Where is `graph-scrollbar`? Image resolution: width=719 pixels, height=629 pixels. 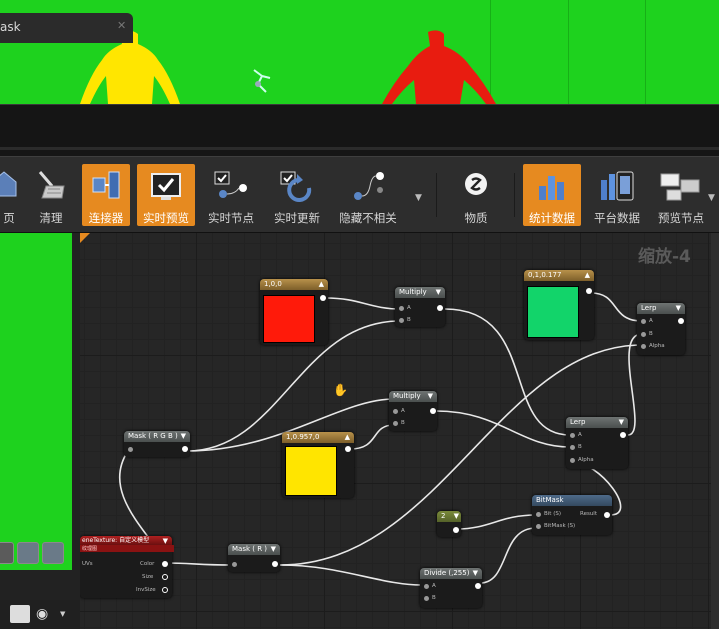
graph-scrollbar is located at coordinates (715, 431).